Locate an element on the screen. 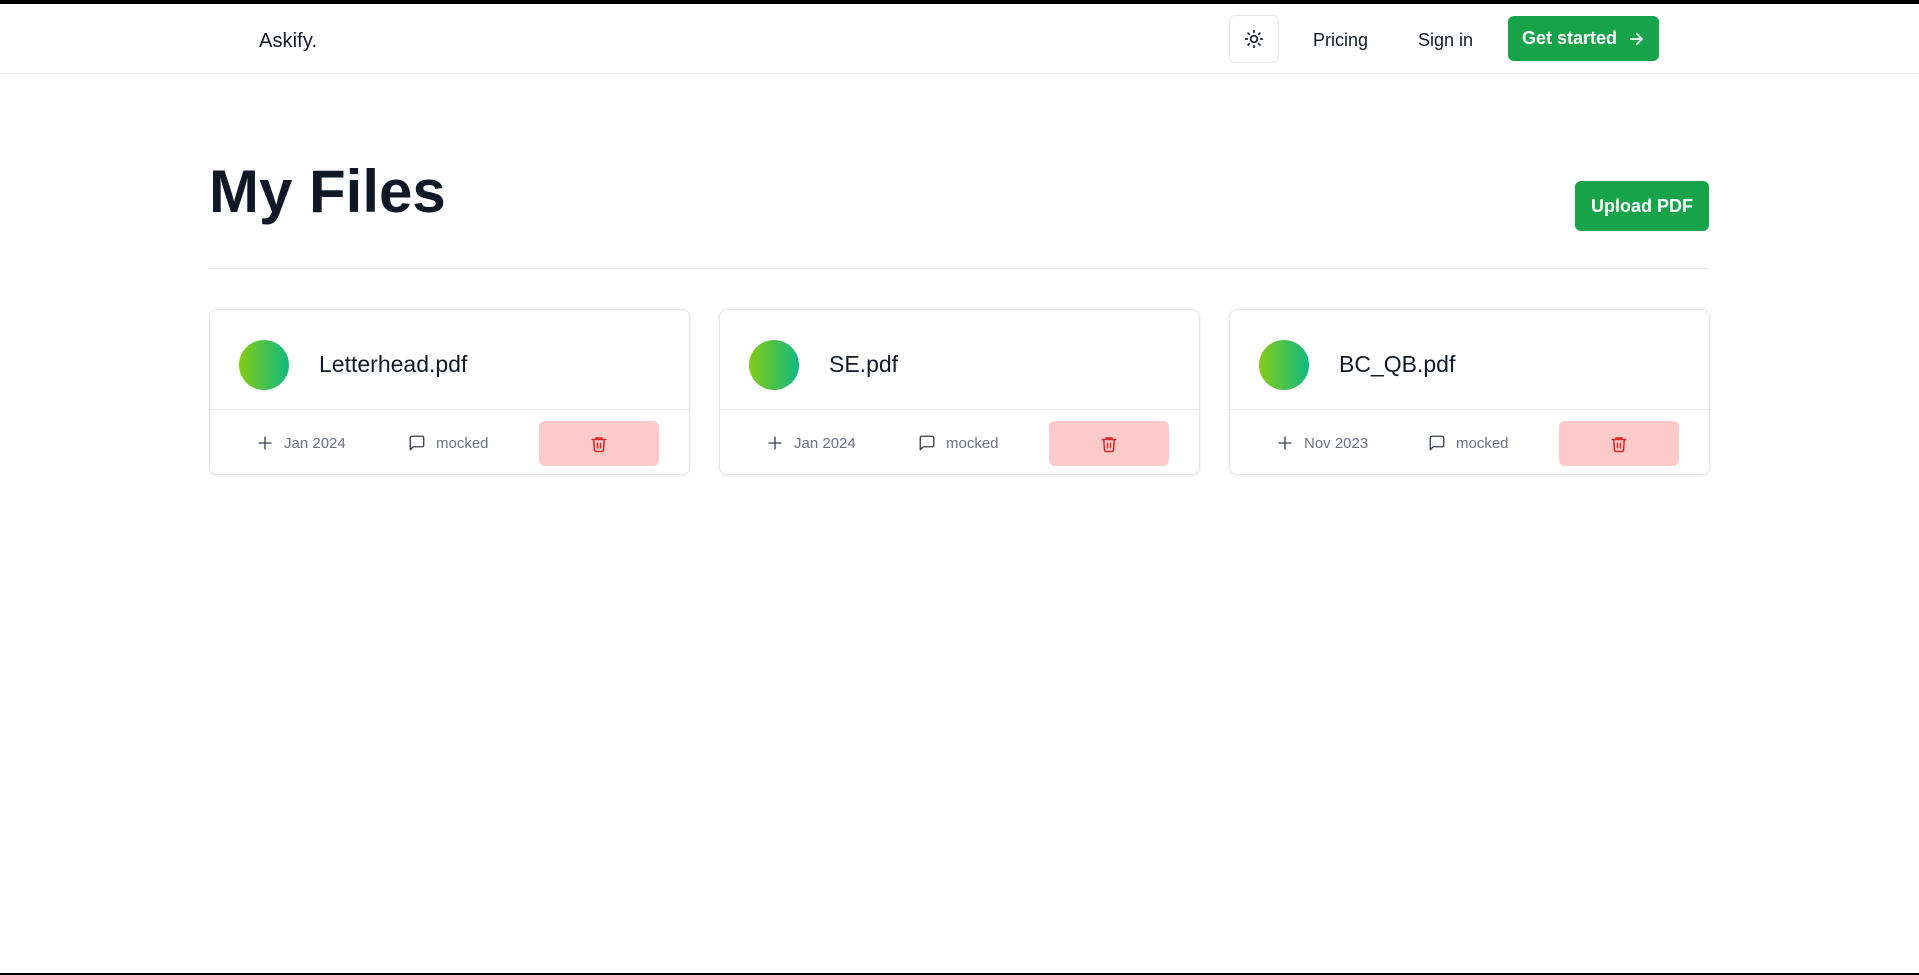  file-link: Letterhead.pdf is located at coordinates (449, 360).